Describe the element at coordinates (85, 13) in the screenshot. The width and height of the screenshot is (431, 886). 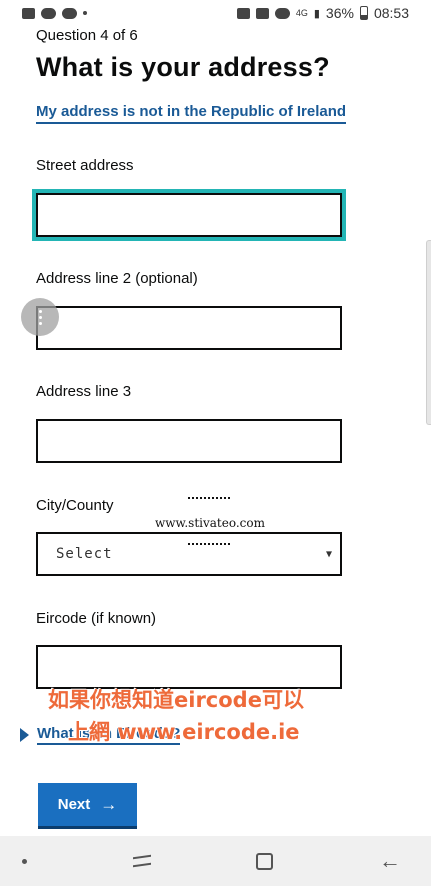
I see `dot-icon` at that location.